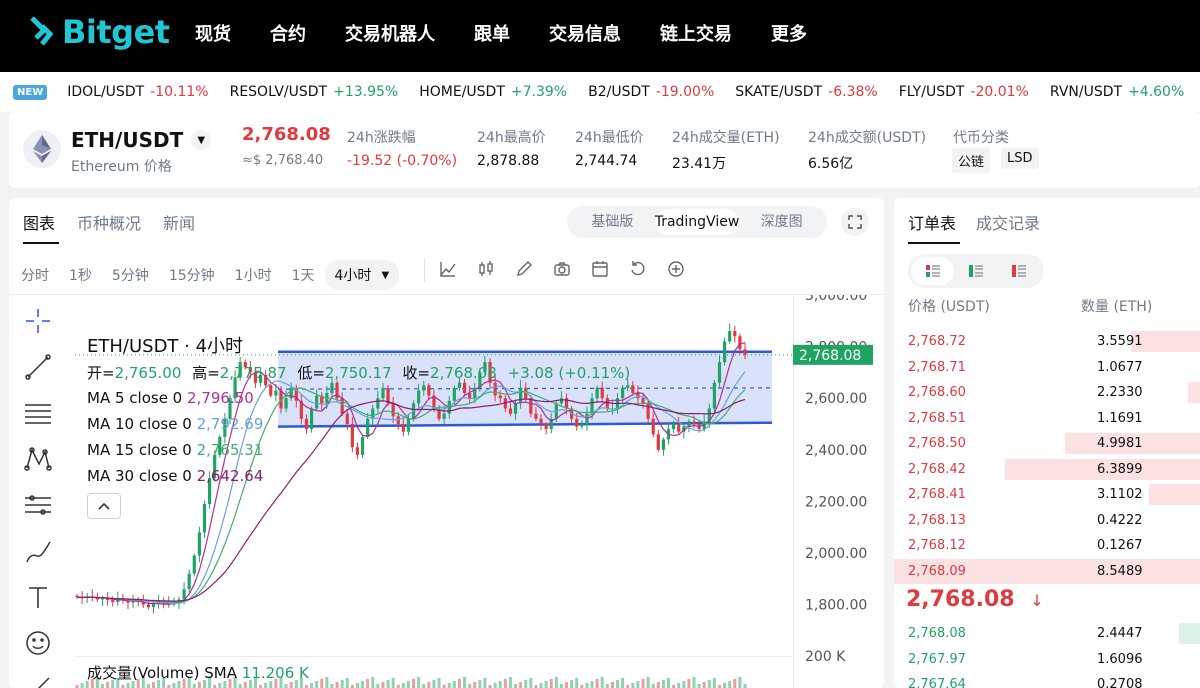  Describe the element at coordinates (1047, 367) in the screenshot. I see `ask-row: 2,768.71 1.0677` at that location.